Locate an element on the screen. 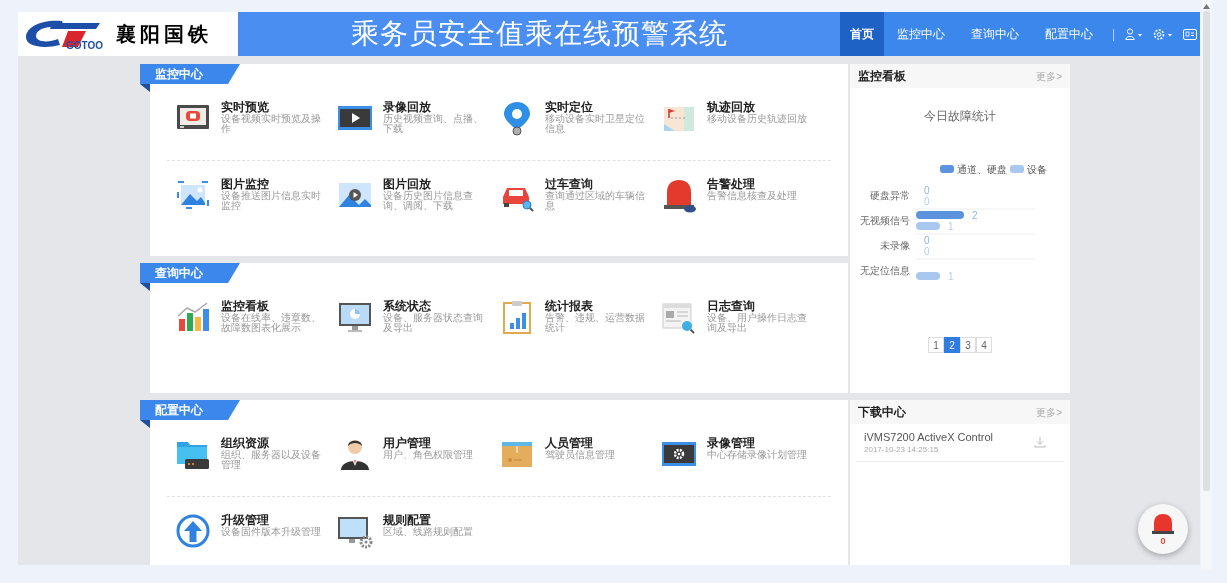  feature-link: 过车查询 查询通过区域的车辆信息 is located at coordinates (580, 199).